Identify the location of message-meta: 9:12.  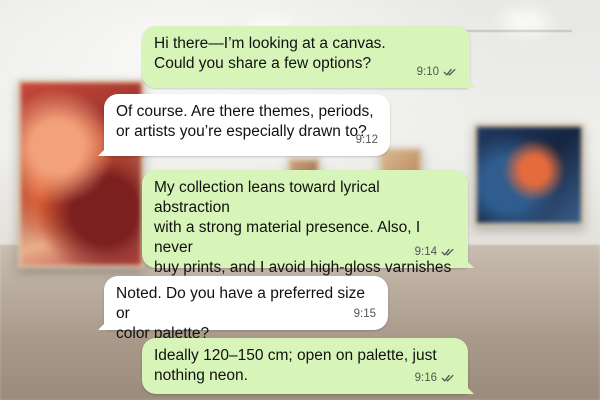
(367, 140).